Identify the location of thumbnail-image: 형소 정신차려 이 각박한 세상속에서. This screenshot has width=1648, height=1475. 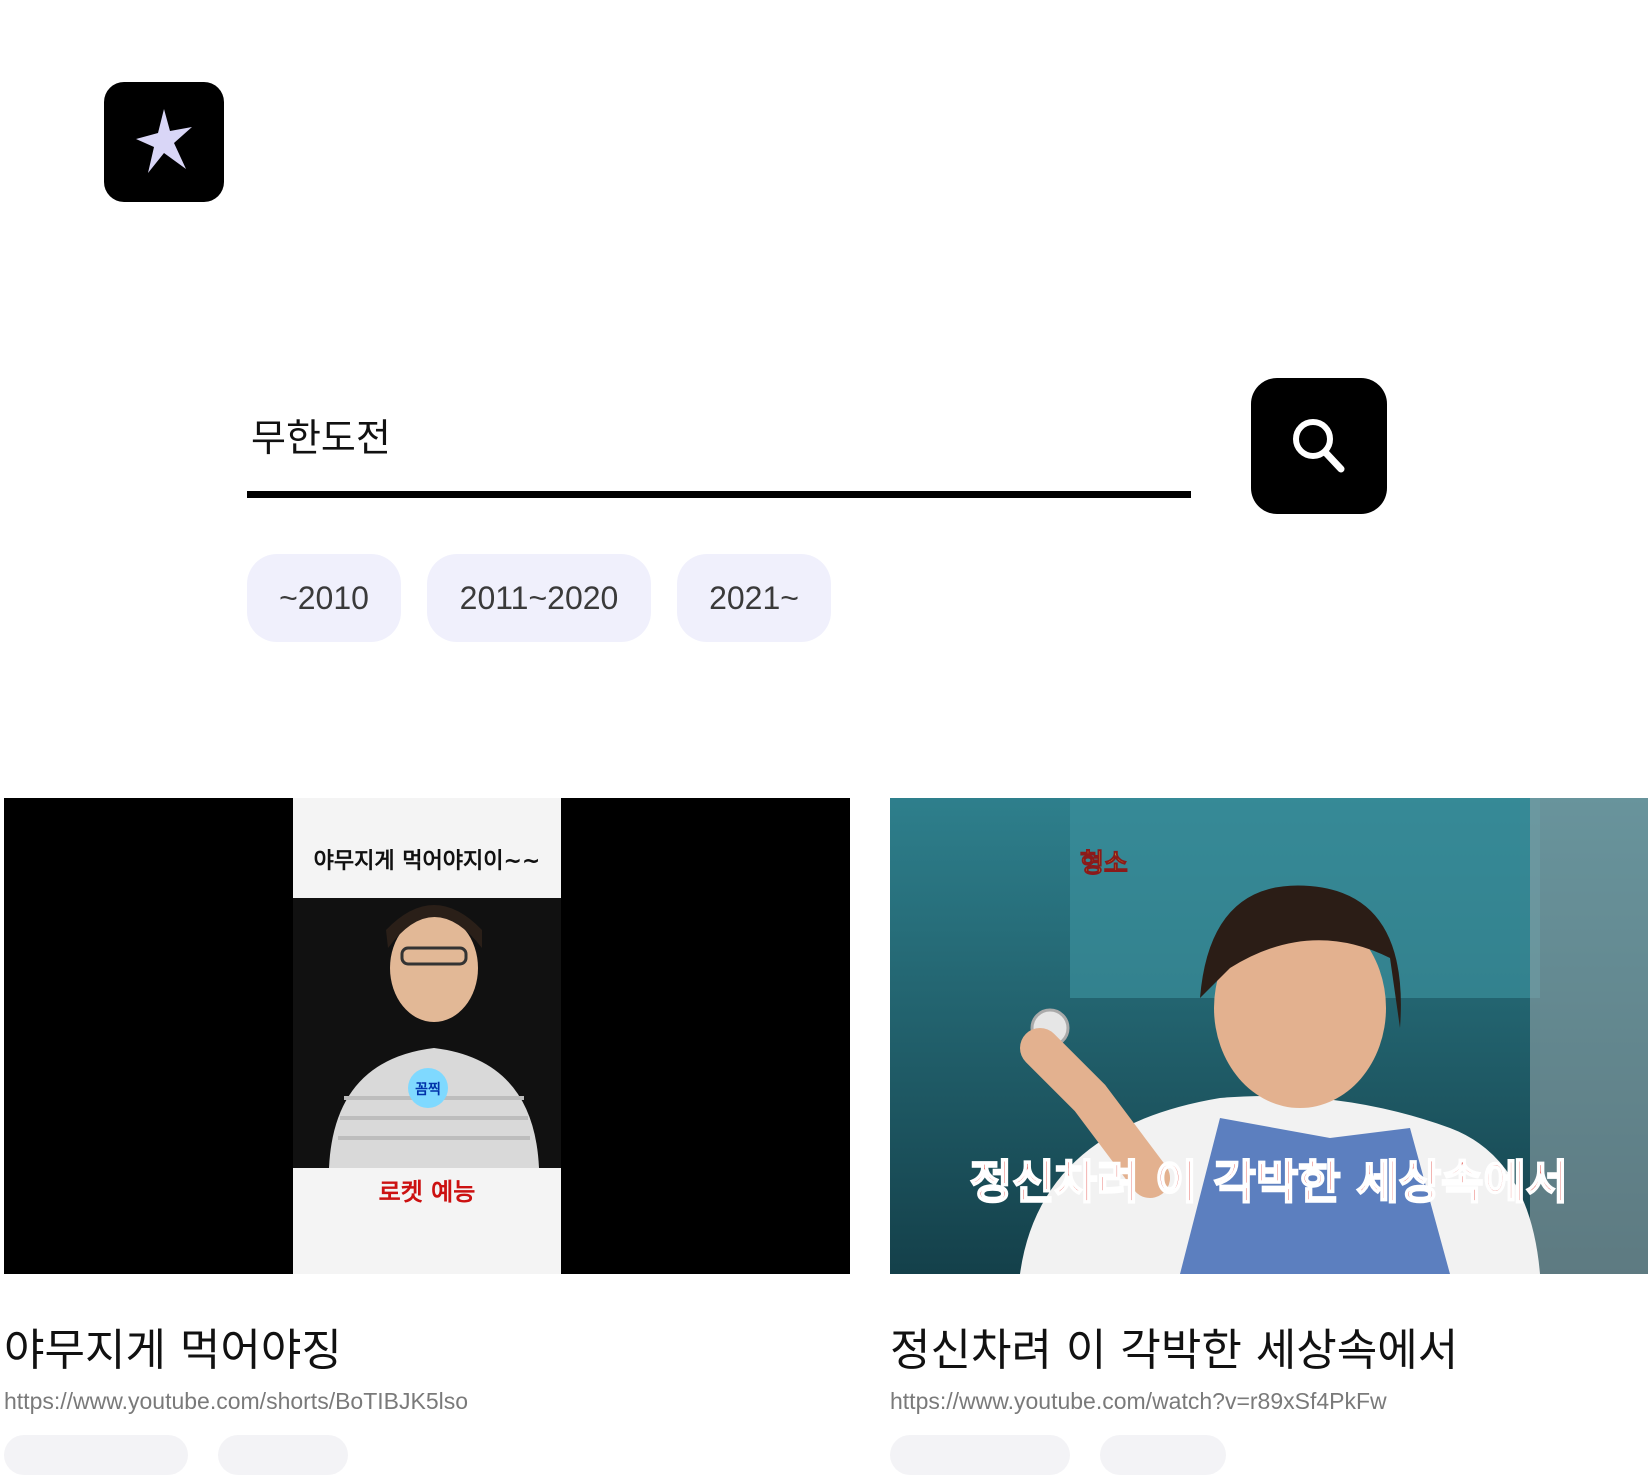
(1269, 1036).